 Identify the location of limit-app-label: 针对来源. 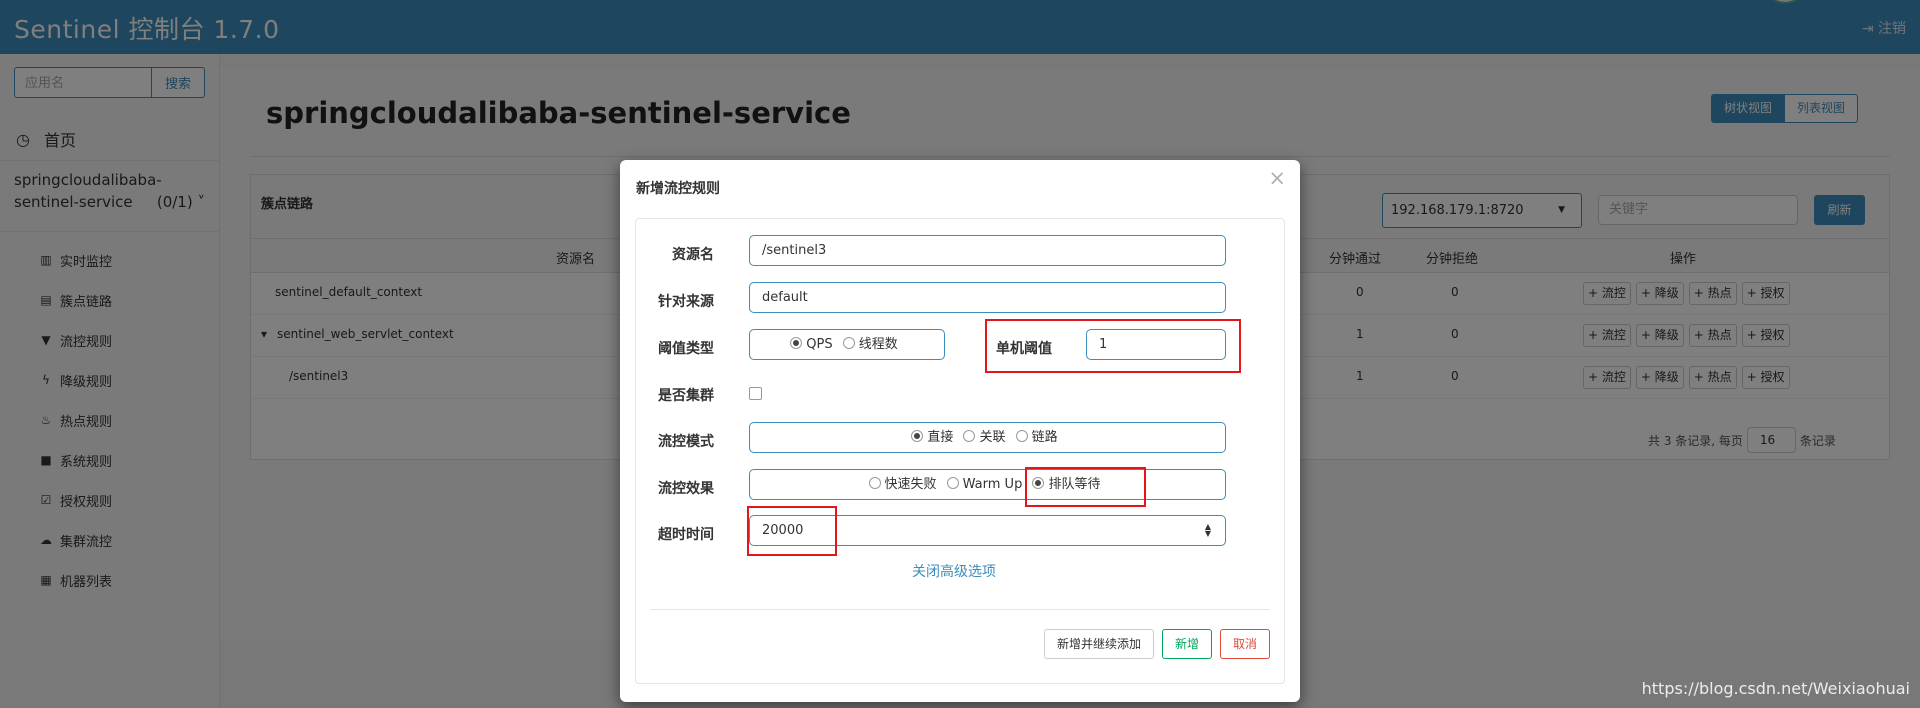
(686, 302).